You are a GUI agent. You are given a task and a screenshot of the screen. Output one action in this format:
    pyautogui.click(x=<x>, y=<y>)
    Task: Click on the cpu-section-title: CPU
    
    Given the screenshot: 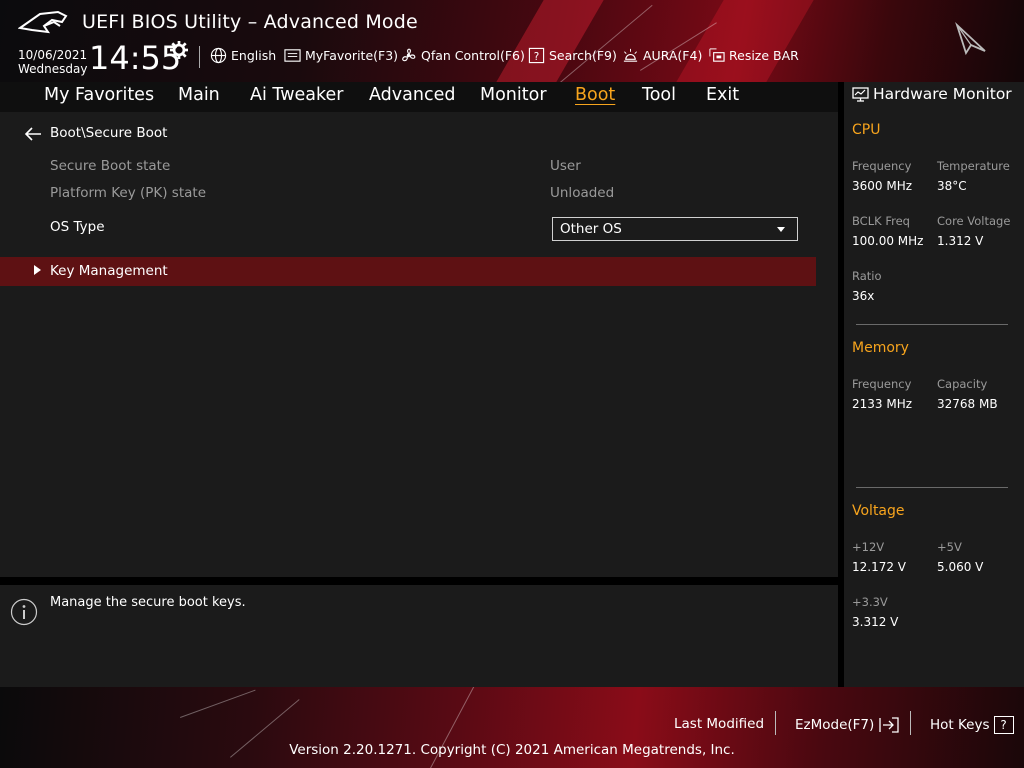 What is the action you would take?
    pyautogui.click(x=866, y=130)
    